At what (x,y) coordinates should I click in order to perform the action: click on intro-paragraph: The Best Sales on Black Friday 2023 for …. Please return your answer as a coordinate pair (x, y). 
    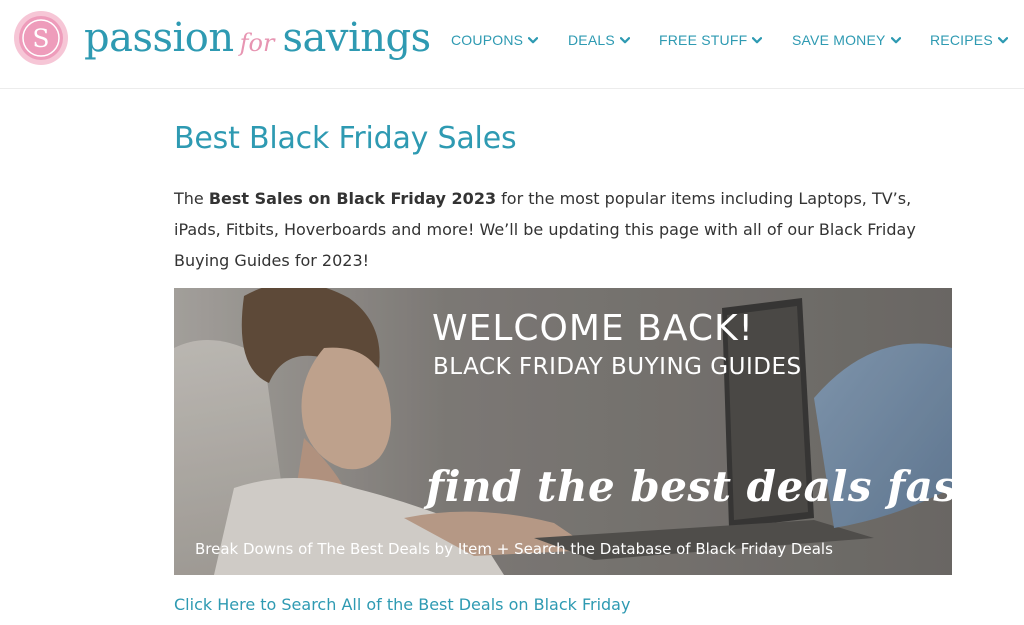
    Looking at the image, I should click on (554, 229).